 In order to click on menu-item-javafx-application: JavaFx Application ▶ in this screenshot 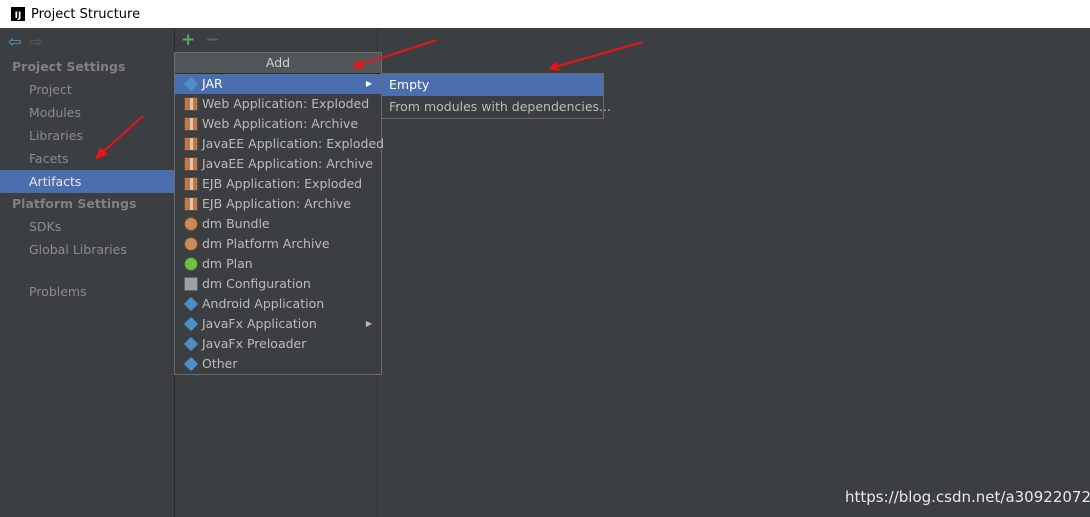, I will do `click(278, 324)`.